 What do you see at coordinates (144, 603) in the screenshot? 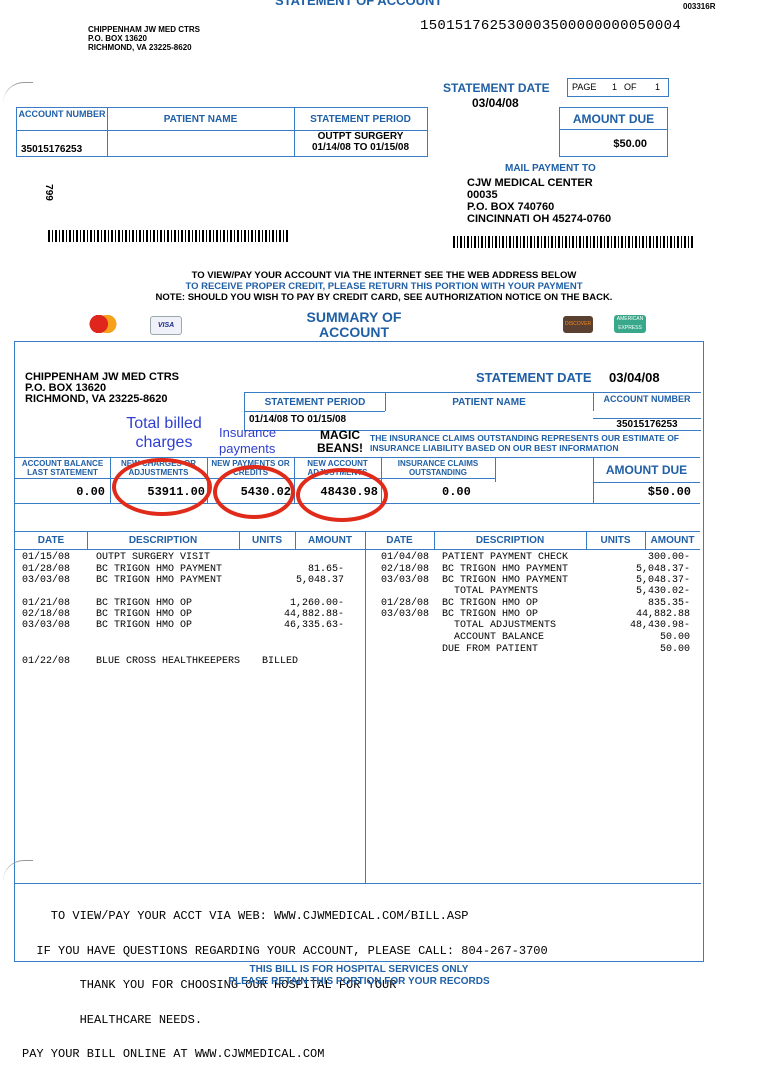
I see `left-row-desc: BC TRIGON HMO OP` at bounding box center [144, 603].